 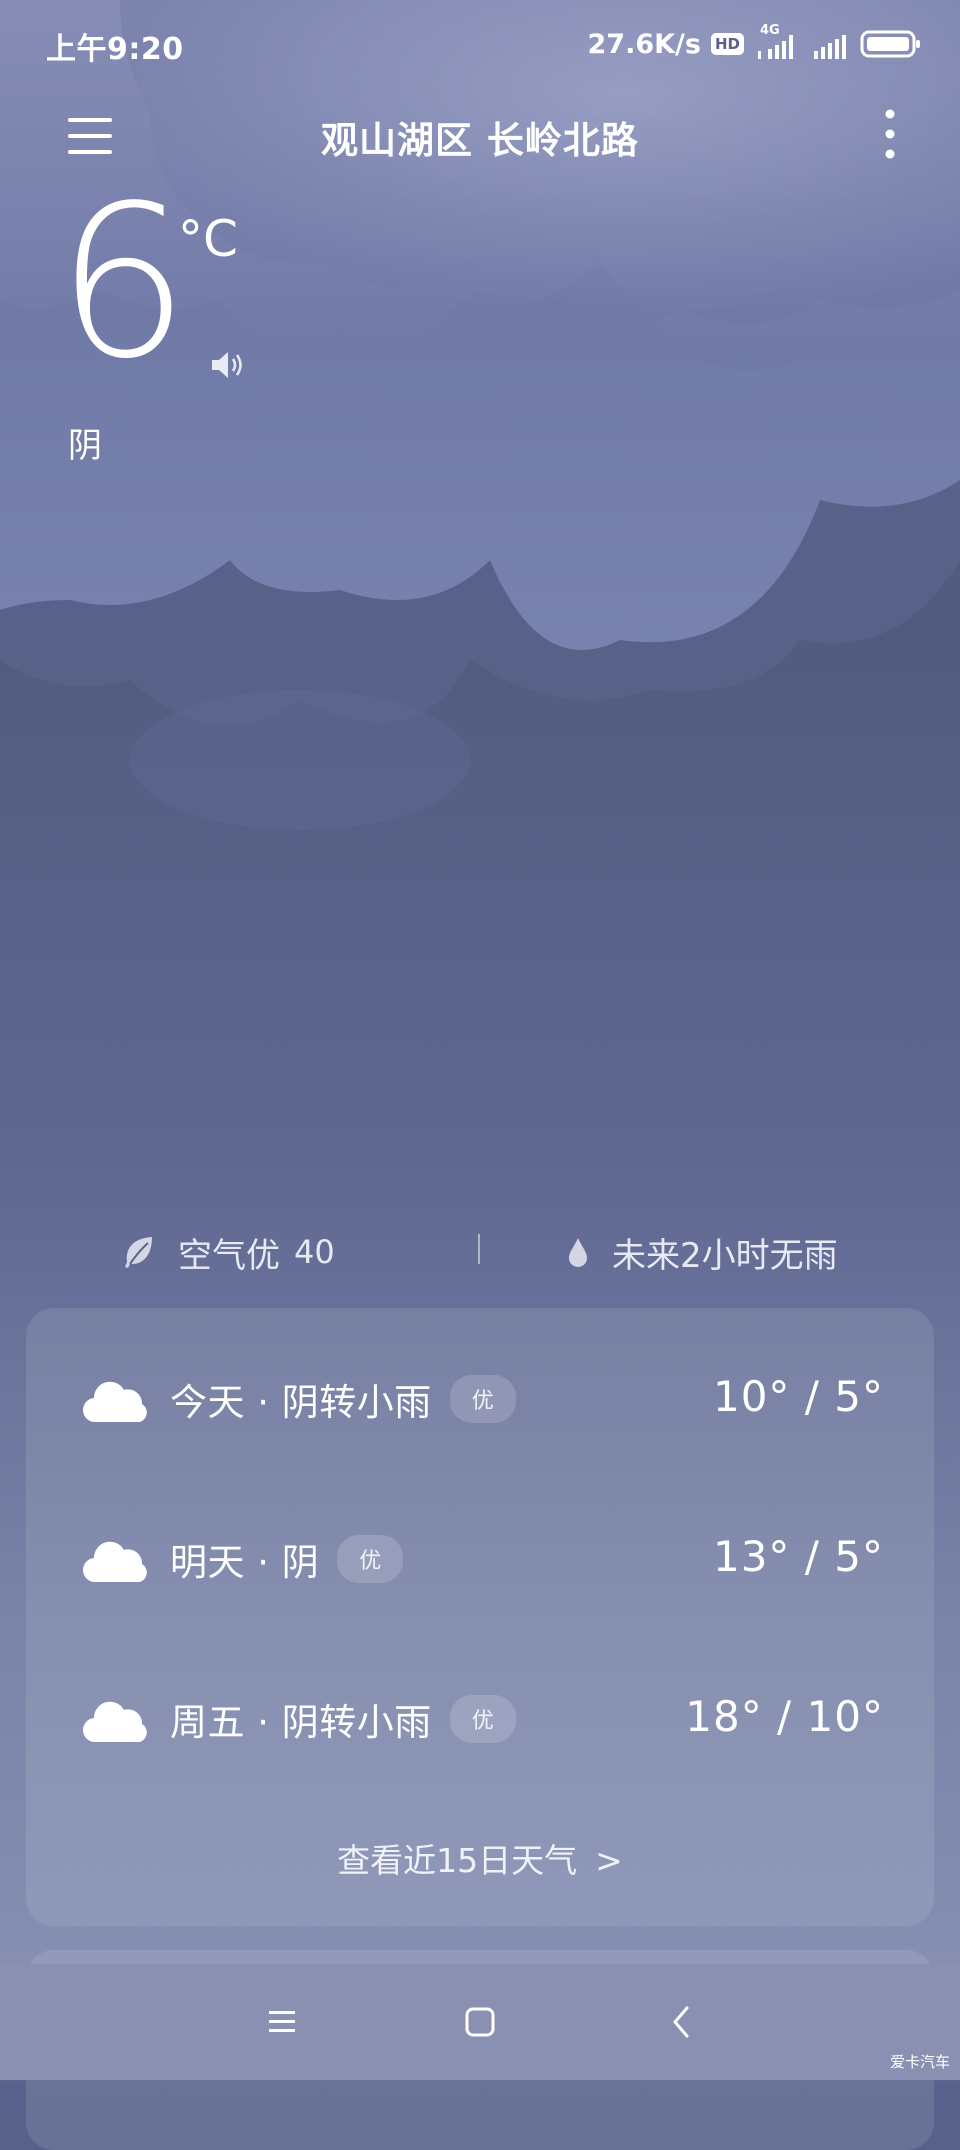 I want to click on nav-menu-icon, so click(x=282, y=2022).